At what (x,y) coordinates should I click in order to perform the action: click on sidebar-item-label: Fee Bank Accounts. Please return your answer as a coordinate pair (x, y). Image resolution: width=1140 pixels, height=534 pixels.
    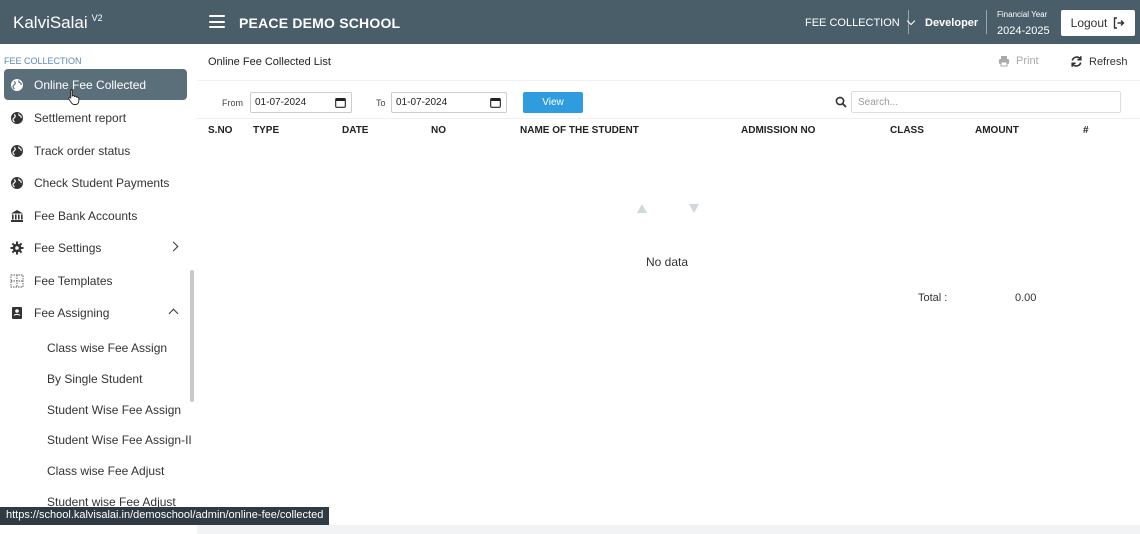
    Looking at the image, I should click on (86, 215).